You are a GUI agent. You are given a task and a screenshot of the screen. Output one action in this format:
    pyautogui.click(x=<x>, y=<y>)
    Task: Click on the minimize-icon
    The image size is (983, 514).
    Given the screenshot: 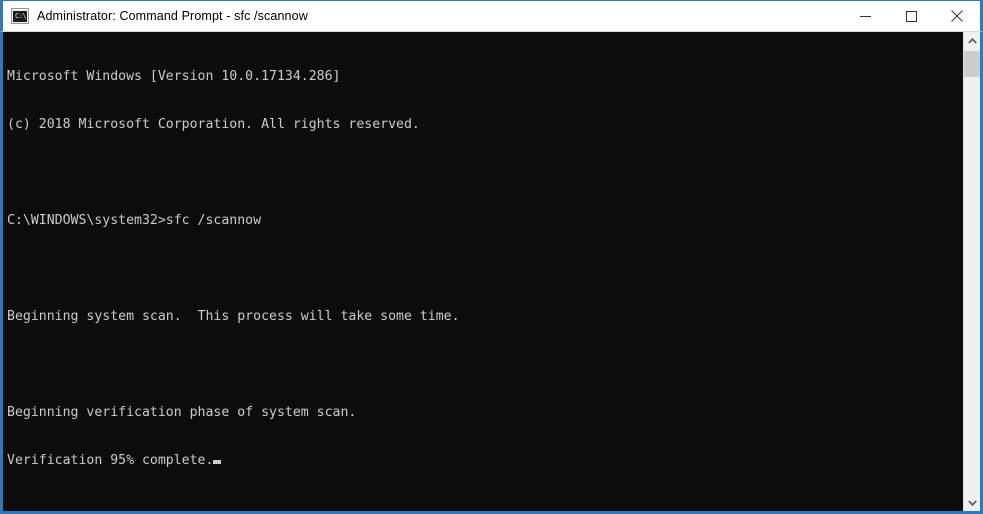 What is the action you would take?
    pyautogui.click(x=865, y=16)
    